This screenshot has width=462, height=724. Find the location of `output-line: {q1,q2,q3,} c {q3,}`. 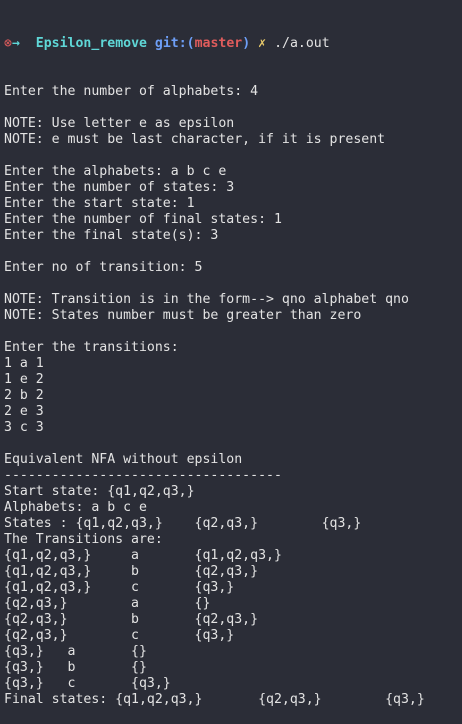

output-line: {q1,q2,q3,} c {q3,} is located at coordinates (119, 587).